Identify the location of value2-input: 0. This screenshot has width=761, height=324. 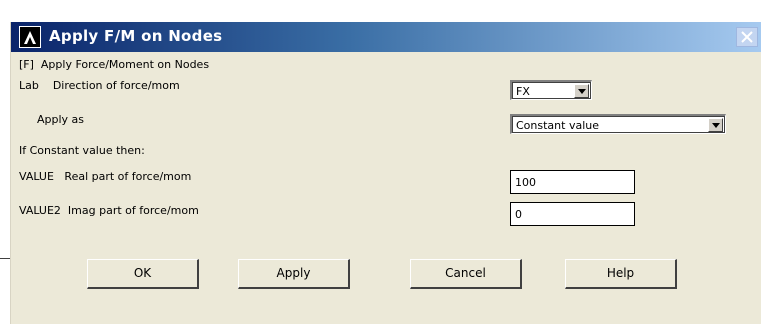
(572, 214).